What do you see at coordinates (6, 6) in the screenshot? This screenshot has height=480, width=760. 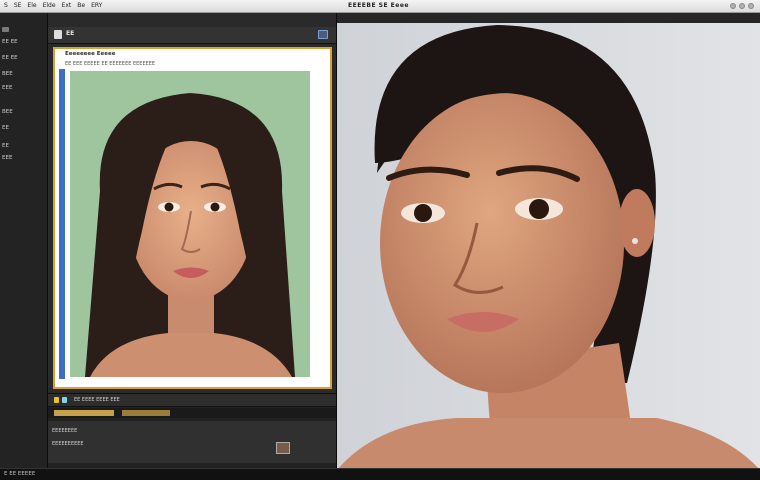 I see `menu-item-1: S` at bounding box center [6, 6].